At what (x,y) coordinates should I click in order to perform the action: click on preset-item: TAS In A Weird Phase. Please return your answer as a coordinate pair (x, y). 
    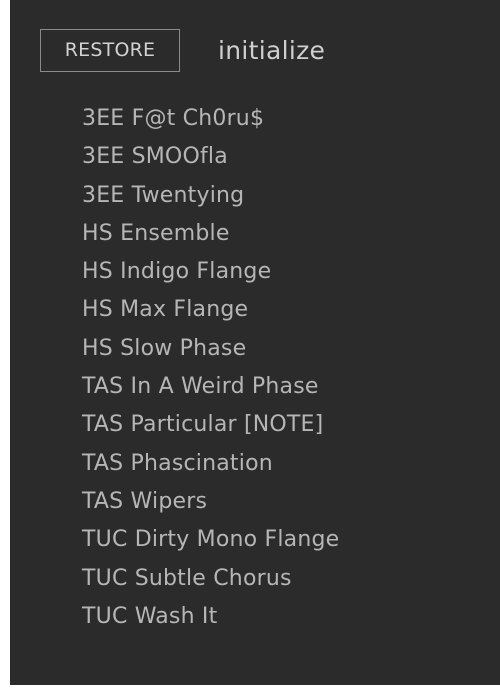
    Looking at the image, I should click on (210, 387).